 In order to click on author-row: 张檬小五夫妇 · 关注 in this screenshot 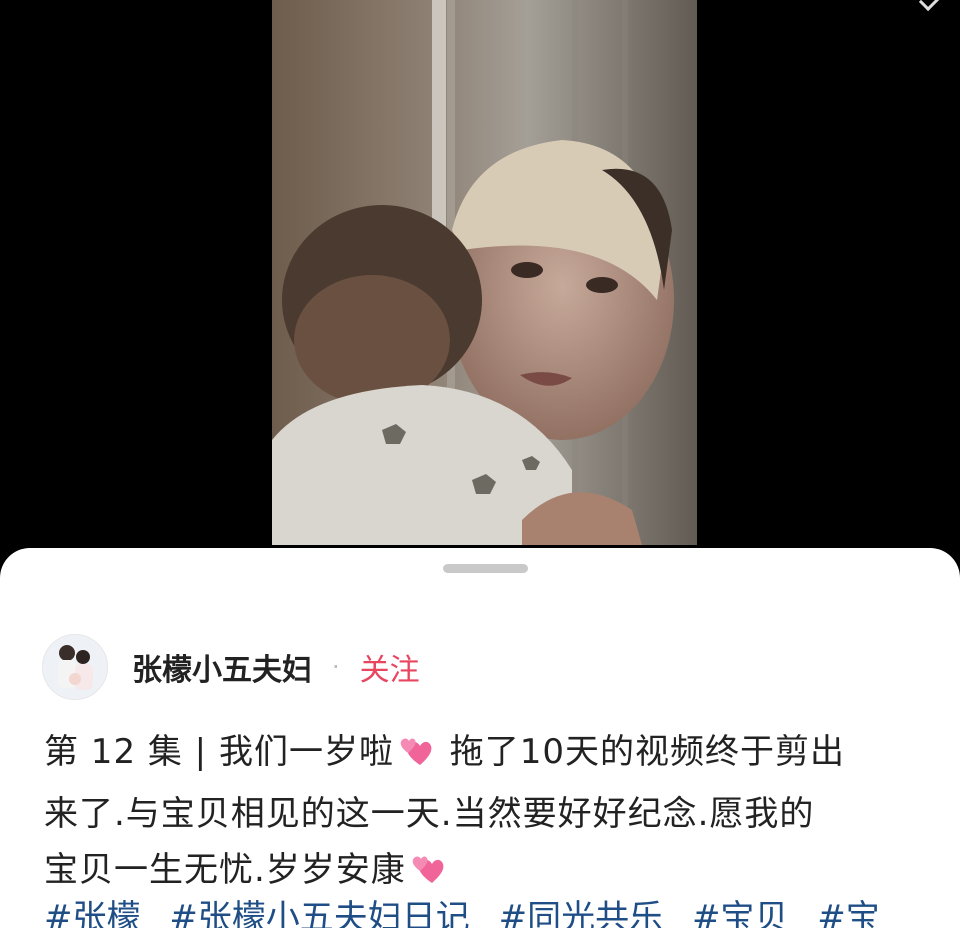, I will do `click(231, 667)`.